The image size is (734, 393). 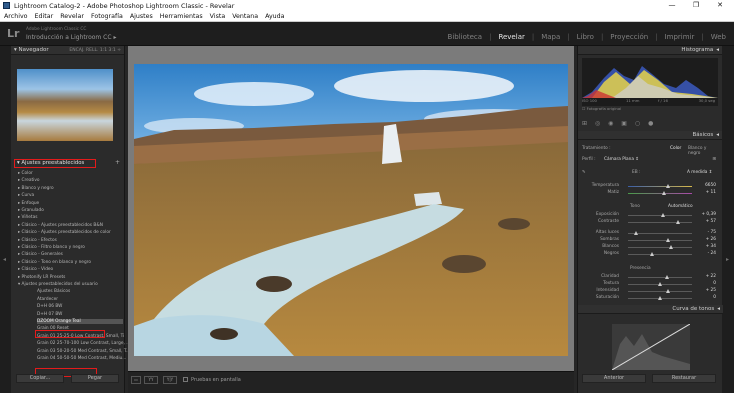 I want to click on slider-value: - 24, so click(x=712, y=253).